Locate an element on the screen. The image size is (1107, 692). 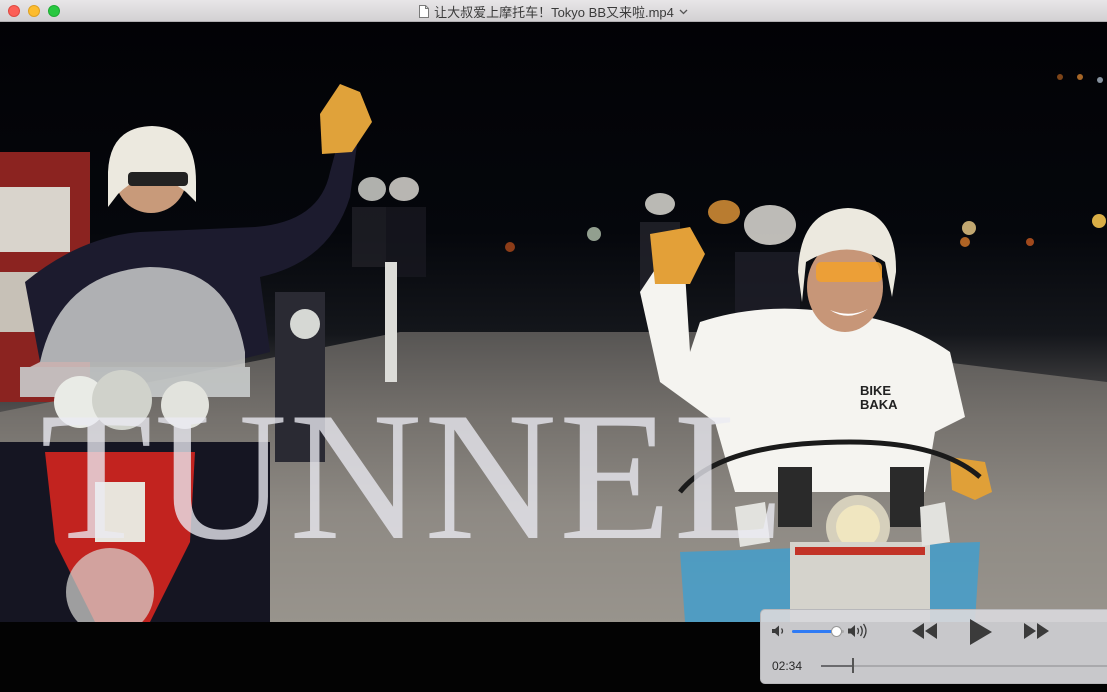
volume-slider is located at coordinates (818, 631).